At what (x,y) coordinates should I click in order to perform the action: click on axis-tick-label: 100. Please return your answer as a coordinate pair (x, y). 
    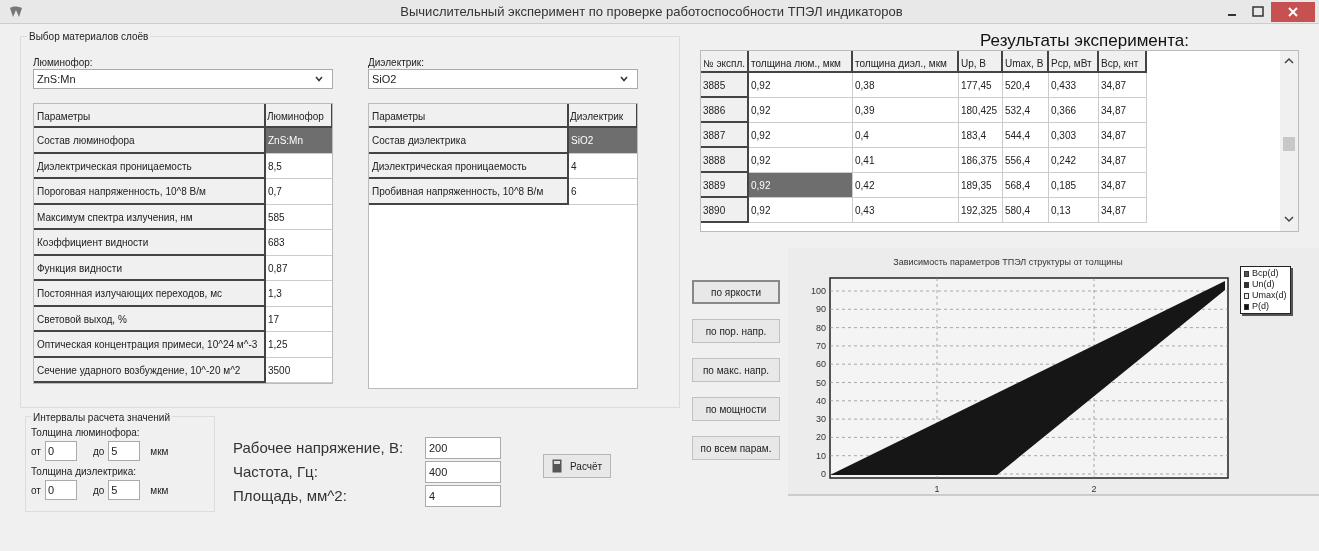
    Looking at the image, I should click on (818, 291).